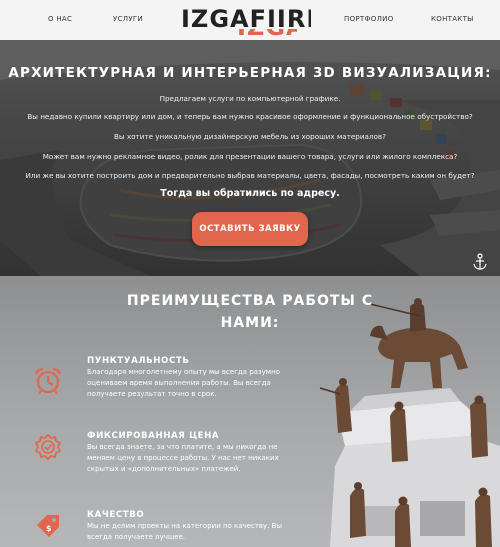  What do you see at coordinates (60, 19) in the screenshot?
I see `nav-about: О НАС` at bounding box center [60, 19].